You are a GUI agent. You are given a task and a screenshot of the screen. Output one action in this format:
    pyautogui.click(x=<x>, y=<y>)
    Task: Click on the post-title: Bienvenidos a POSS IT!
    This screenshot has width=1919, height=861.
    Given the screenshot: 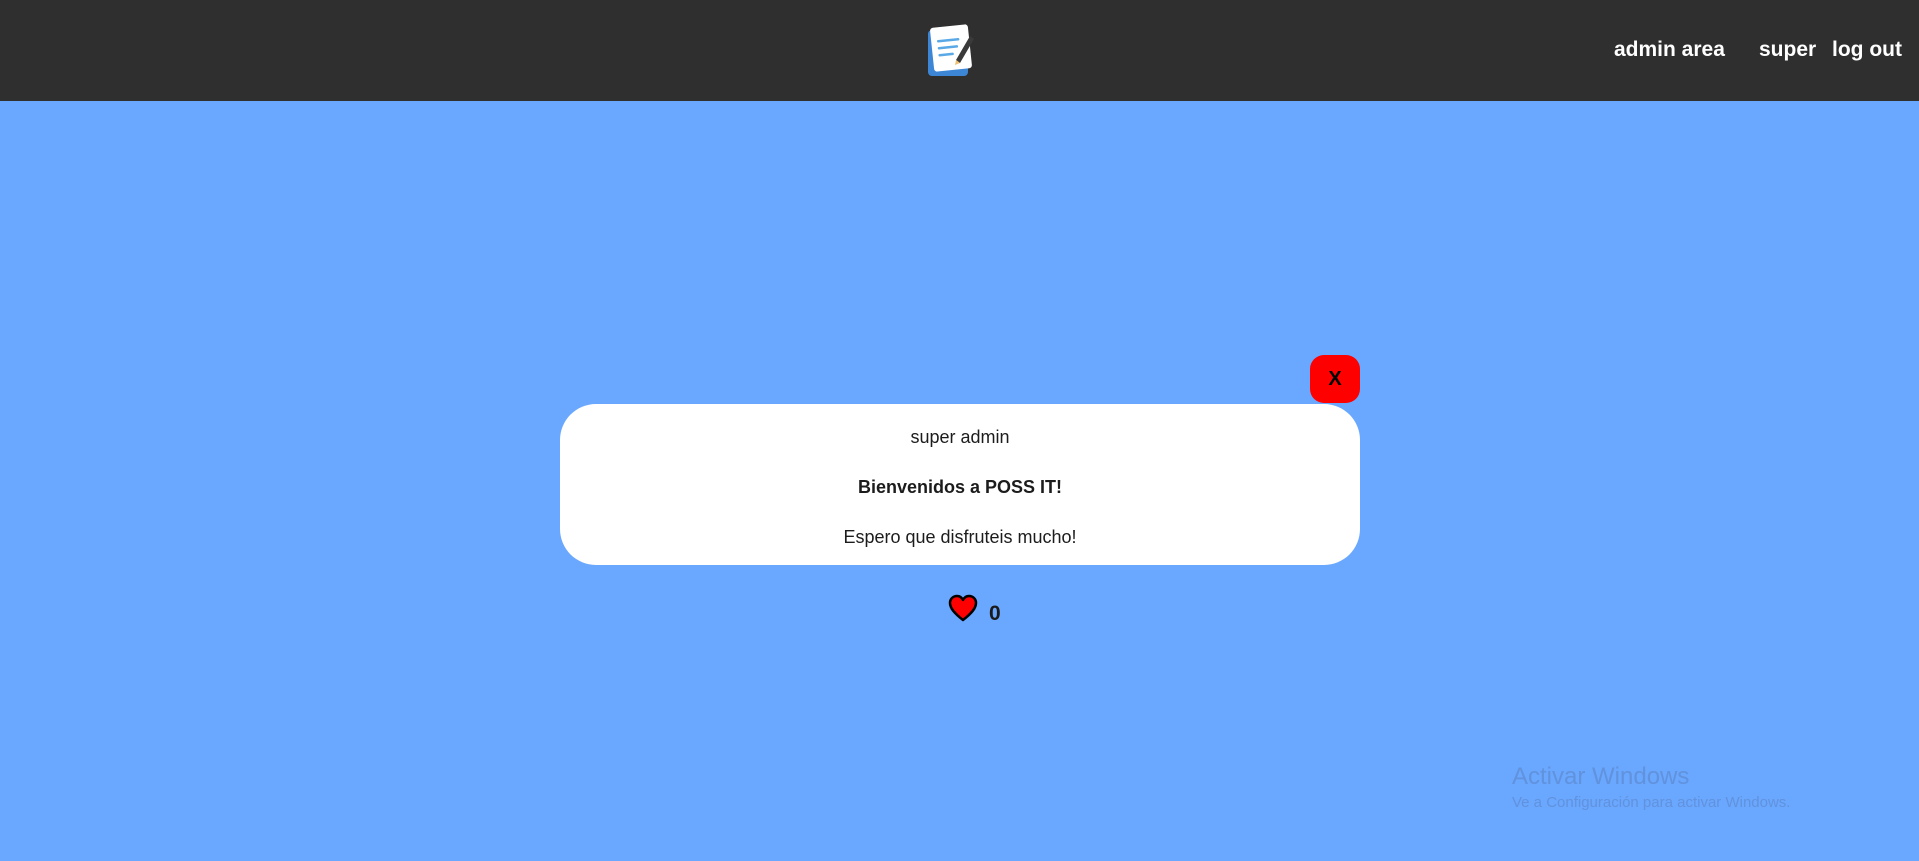 What is the action you would take?
    pyautogui.click(x=960, y=487)
    